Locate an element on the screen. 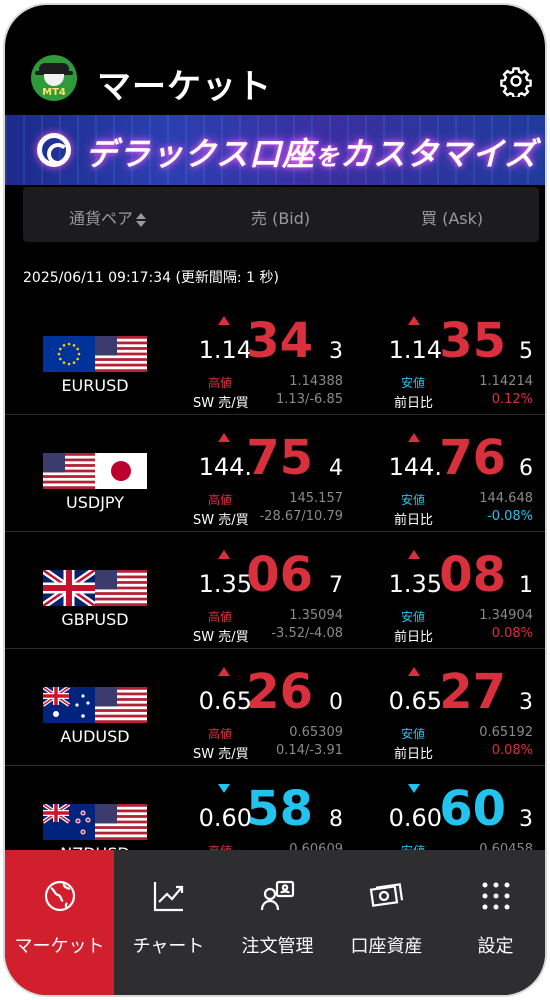 The image size is (550, 1000). flag-nz-icon is located at coordinates (69, 822).